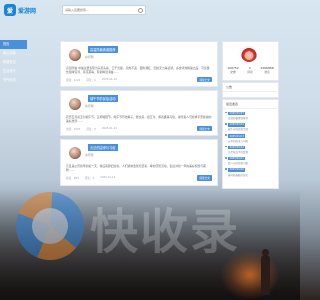 The height and width of the screenshot is (300, 320). What do you see at coordinates (250, 127) in the screenshot?
I see `recent-item: 2025/01/14 端午节的民俗活动` at bounding box center [250, 127].